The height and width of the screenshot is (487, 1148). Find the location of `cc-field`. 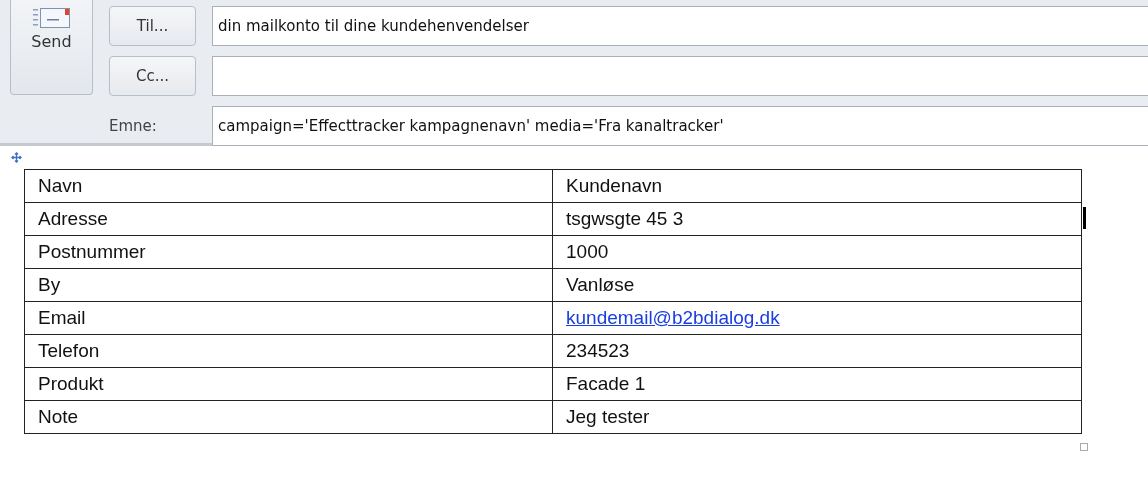

cc-field is located at coordinates (680, 76).